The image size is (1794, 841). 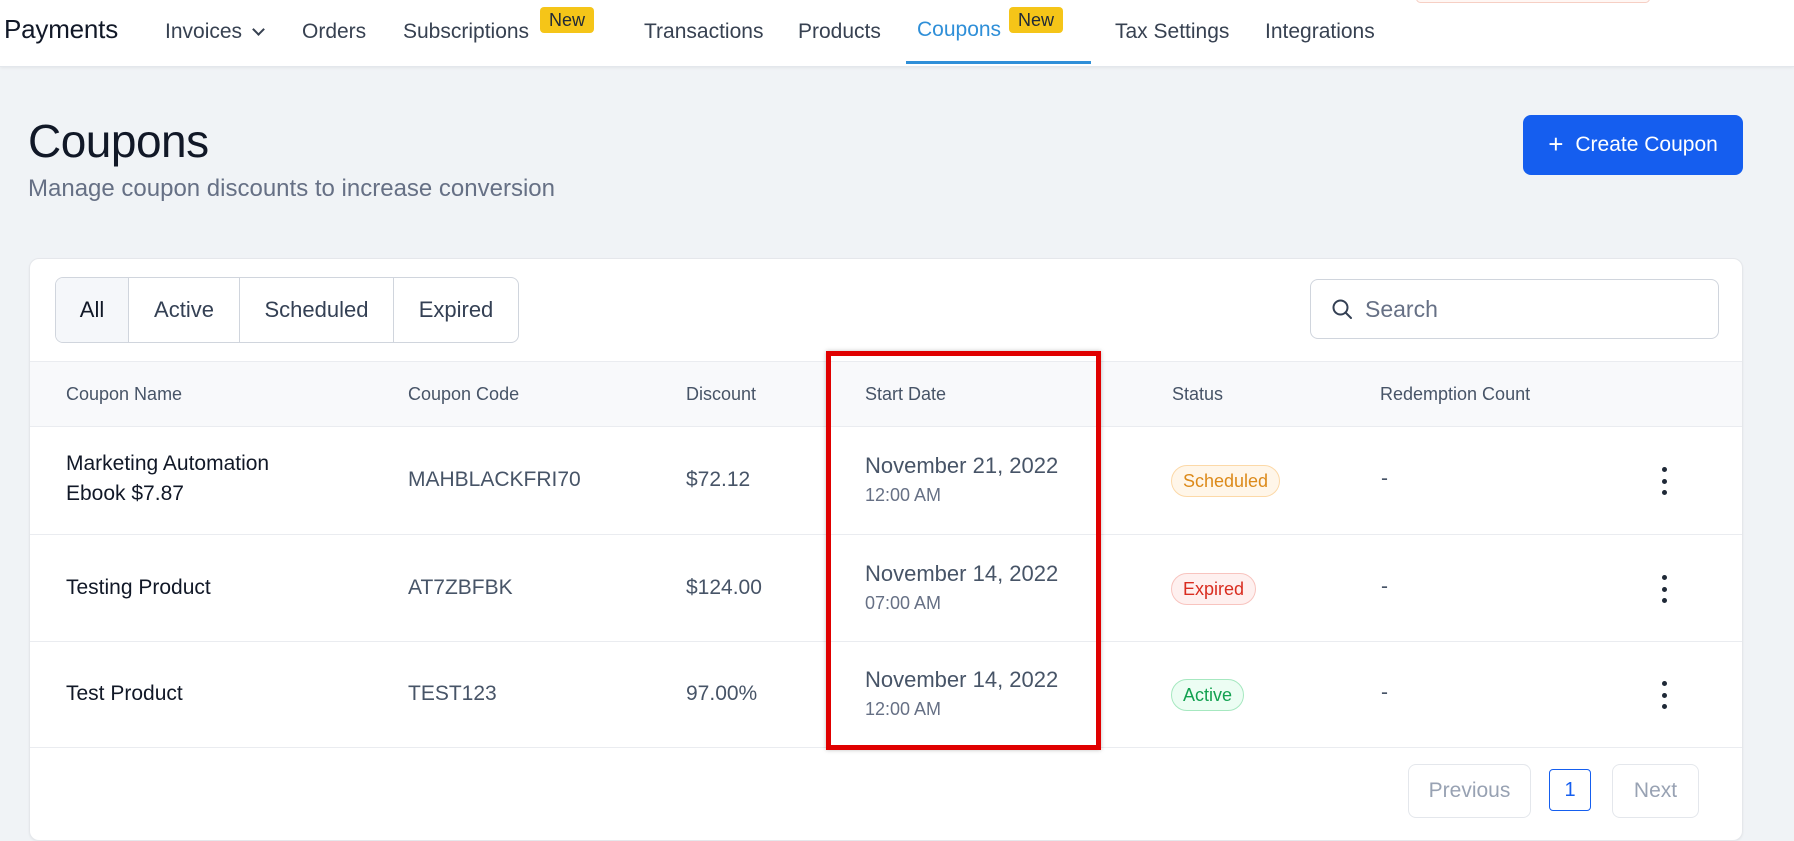 What do you see at coordinates (494, 479) in the screenshot?
I see `coupon-code: MAHBLACKFRI70` at bounding box center [494, 479].